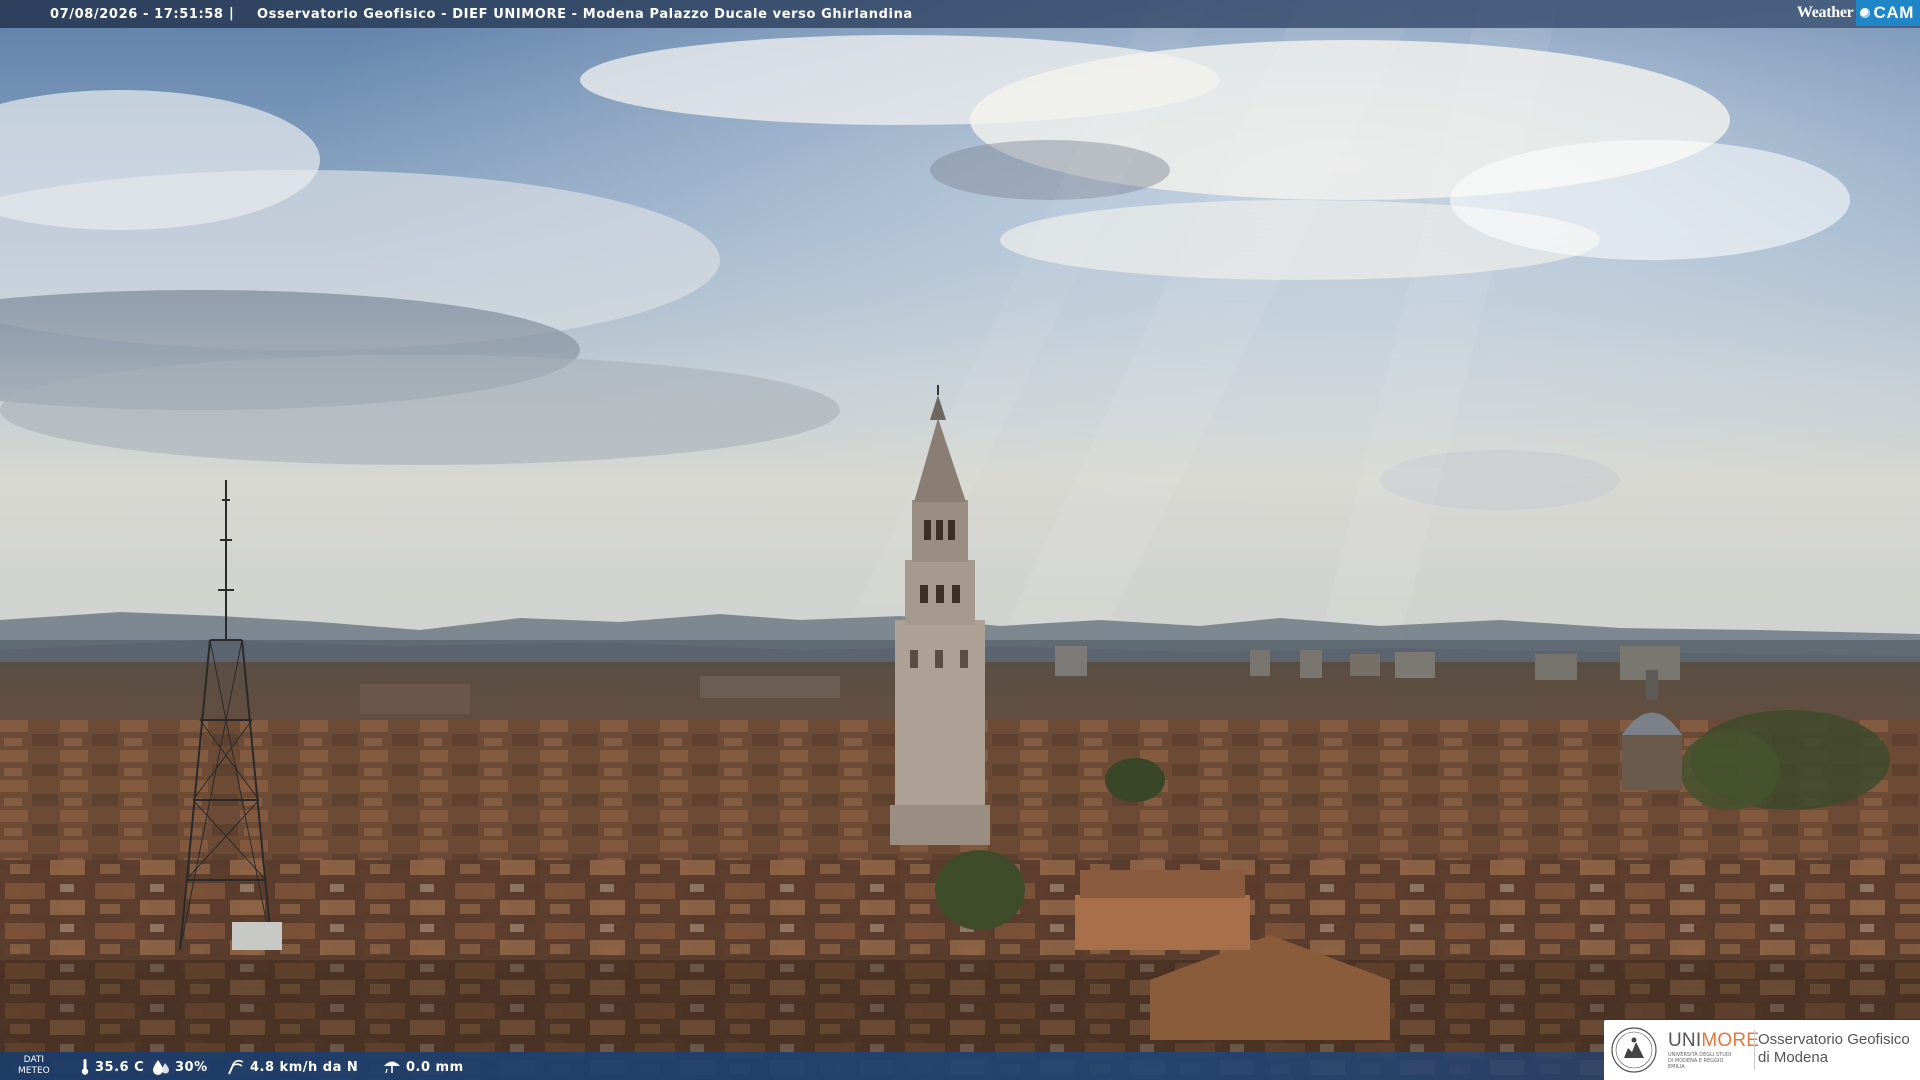 Image resolution: width=1920 pixels, height=1080 pixels. I want to click on university-seal-icon, so click(1634, 1050).